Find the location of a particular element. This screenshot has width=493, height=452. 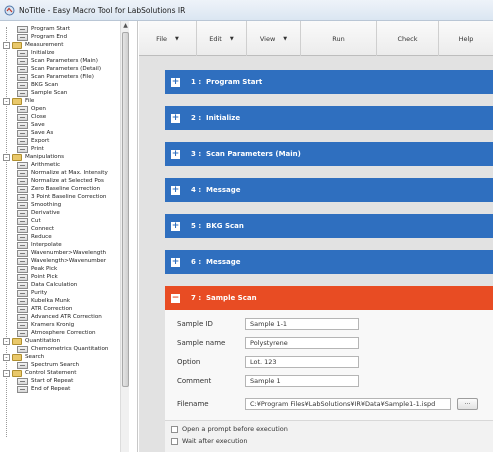

tree-item-advanced-atr-correction: Advanced ATR Correction is located at coordinates (59, 317).